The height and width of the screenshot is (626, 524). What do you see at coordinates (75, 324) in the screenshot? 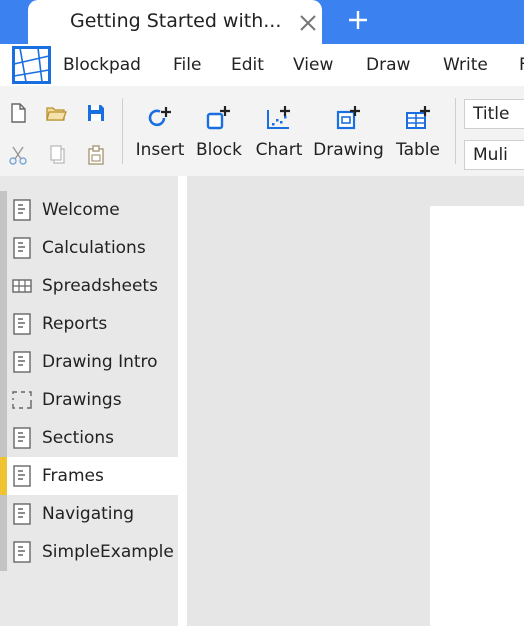
I see `sidebar-item-label: Reports` at bounding box center [75, 324].